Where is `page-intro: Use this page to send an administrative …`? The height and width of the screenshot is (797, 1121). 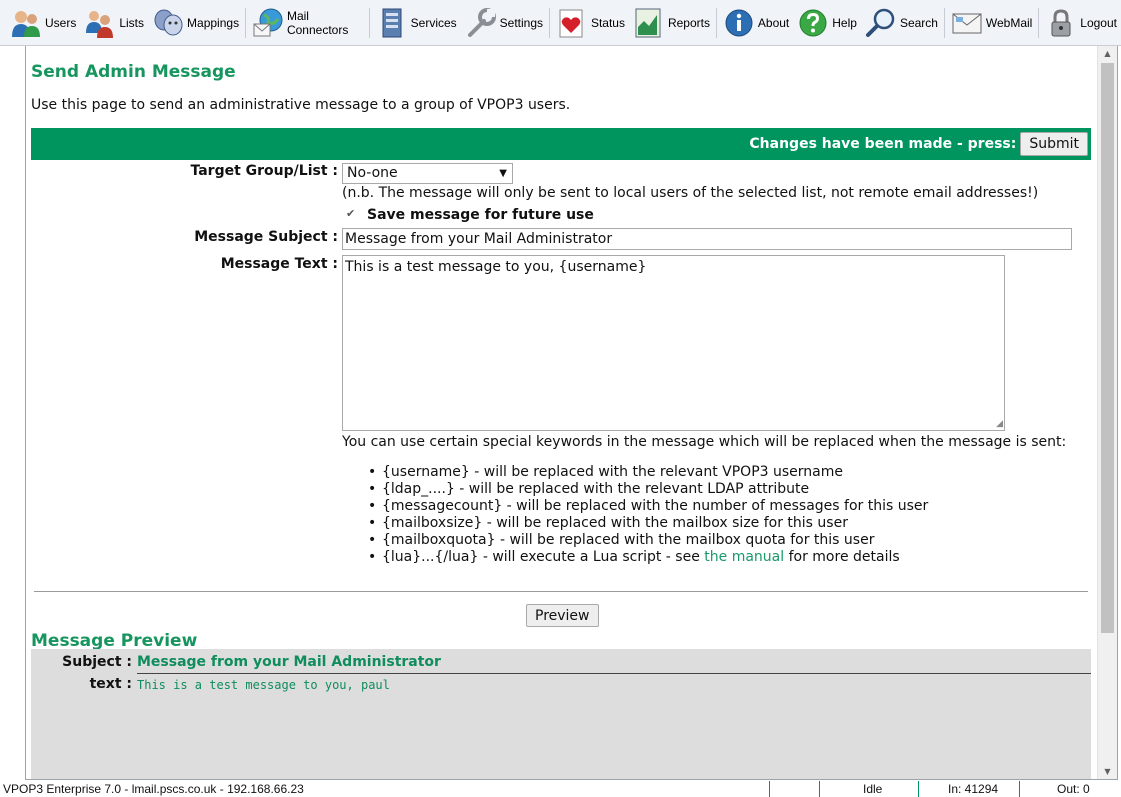
page-intro: Use this page to send an administrative … is located at coordinates (301, 105).